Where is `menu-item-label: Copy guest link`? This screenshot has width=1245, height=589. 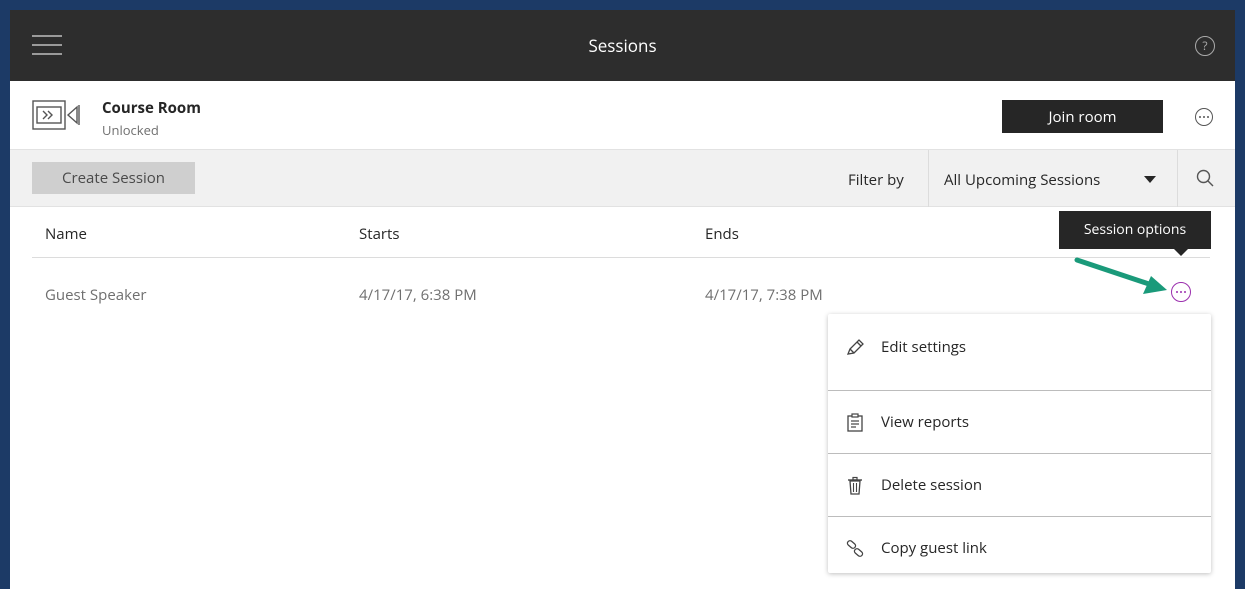 menu-item-label: Copy guest link is located at coordinates (934, 548).